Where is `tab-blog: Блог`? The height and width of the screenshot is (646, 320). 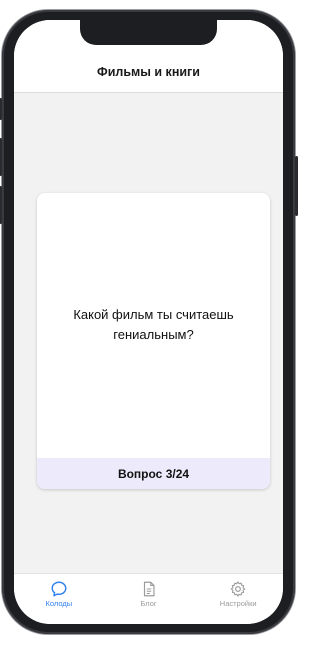
tab-blog: Блог is located at coordinates (149, 599).